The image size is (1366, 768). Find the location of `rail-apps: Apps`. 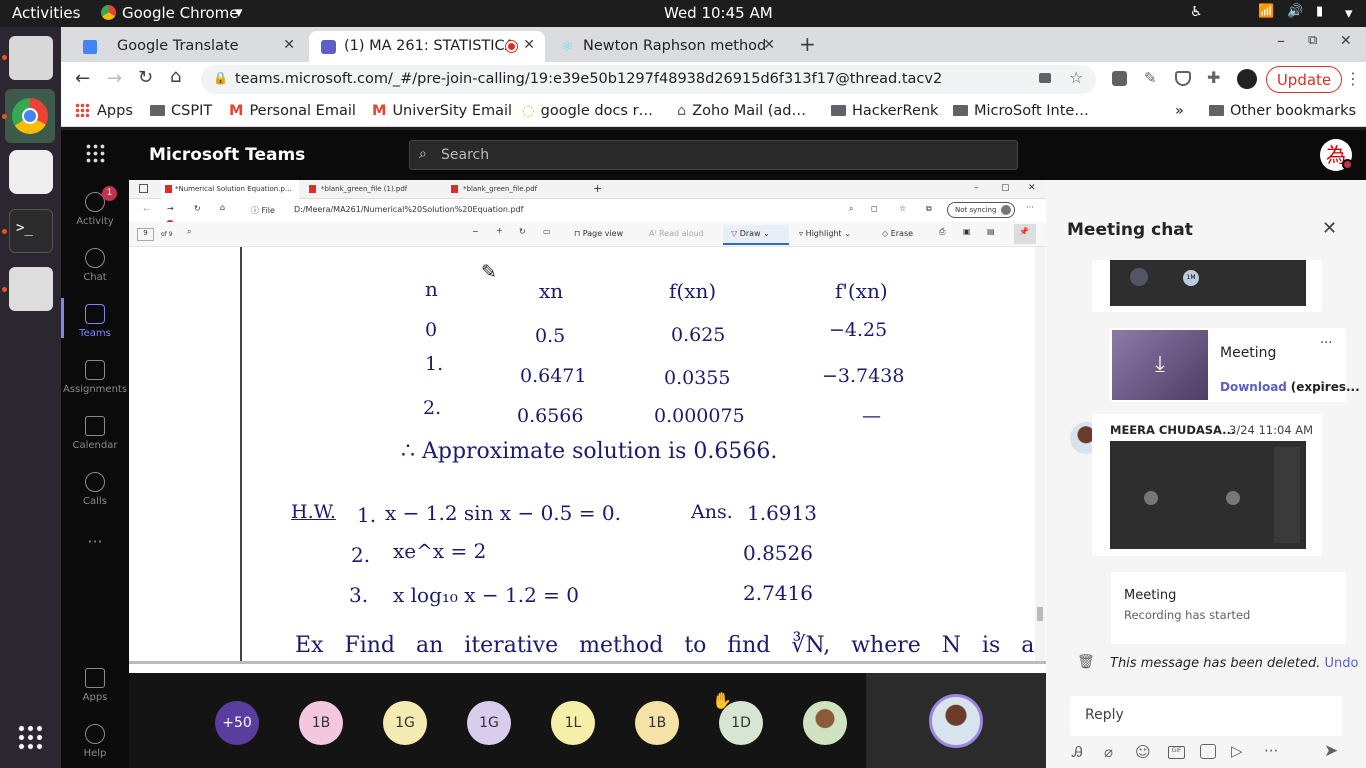

rail-apps: Apps is located at coordinates (95, 685).